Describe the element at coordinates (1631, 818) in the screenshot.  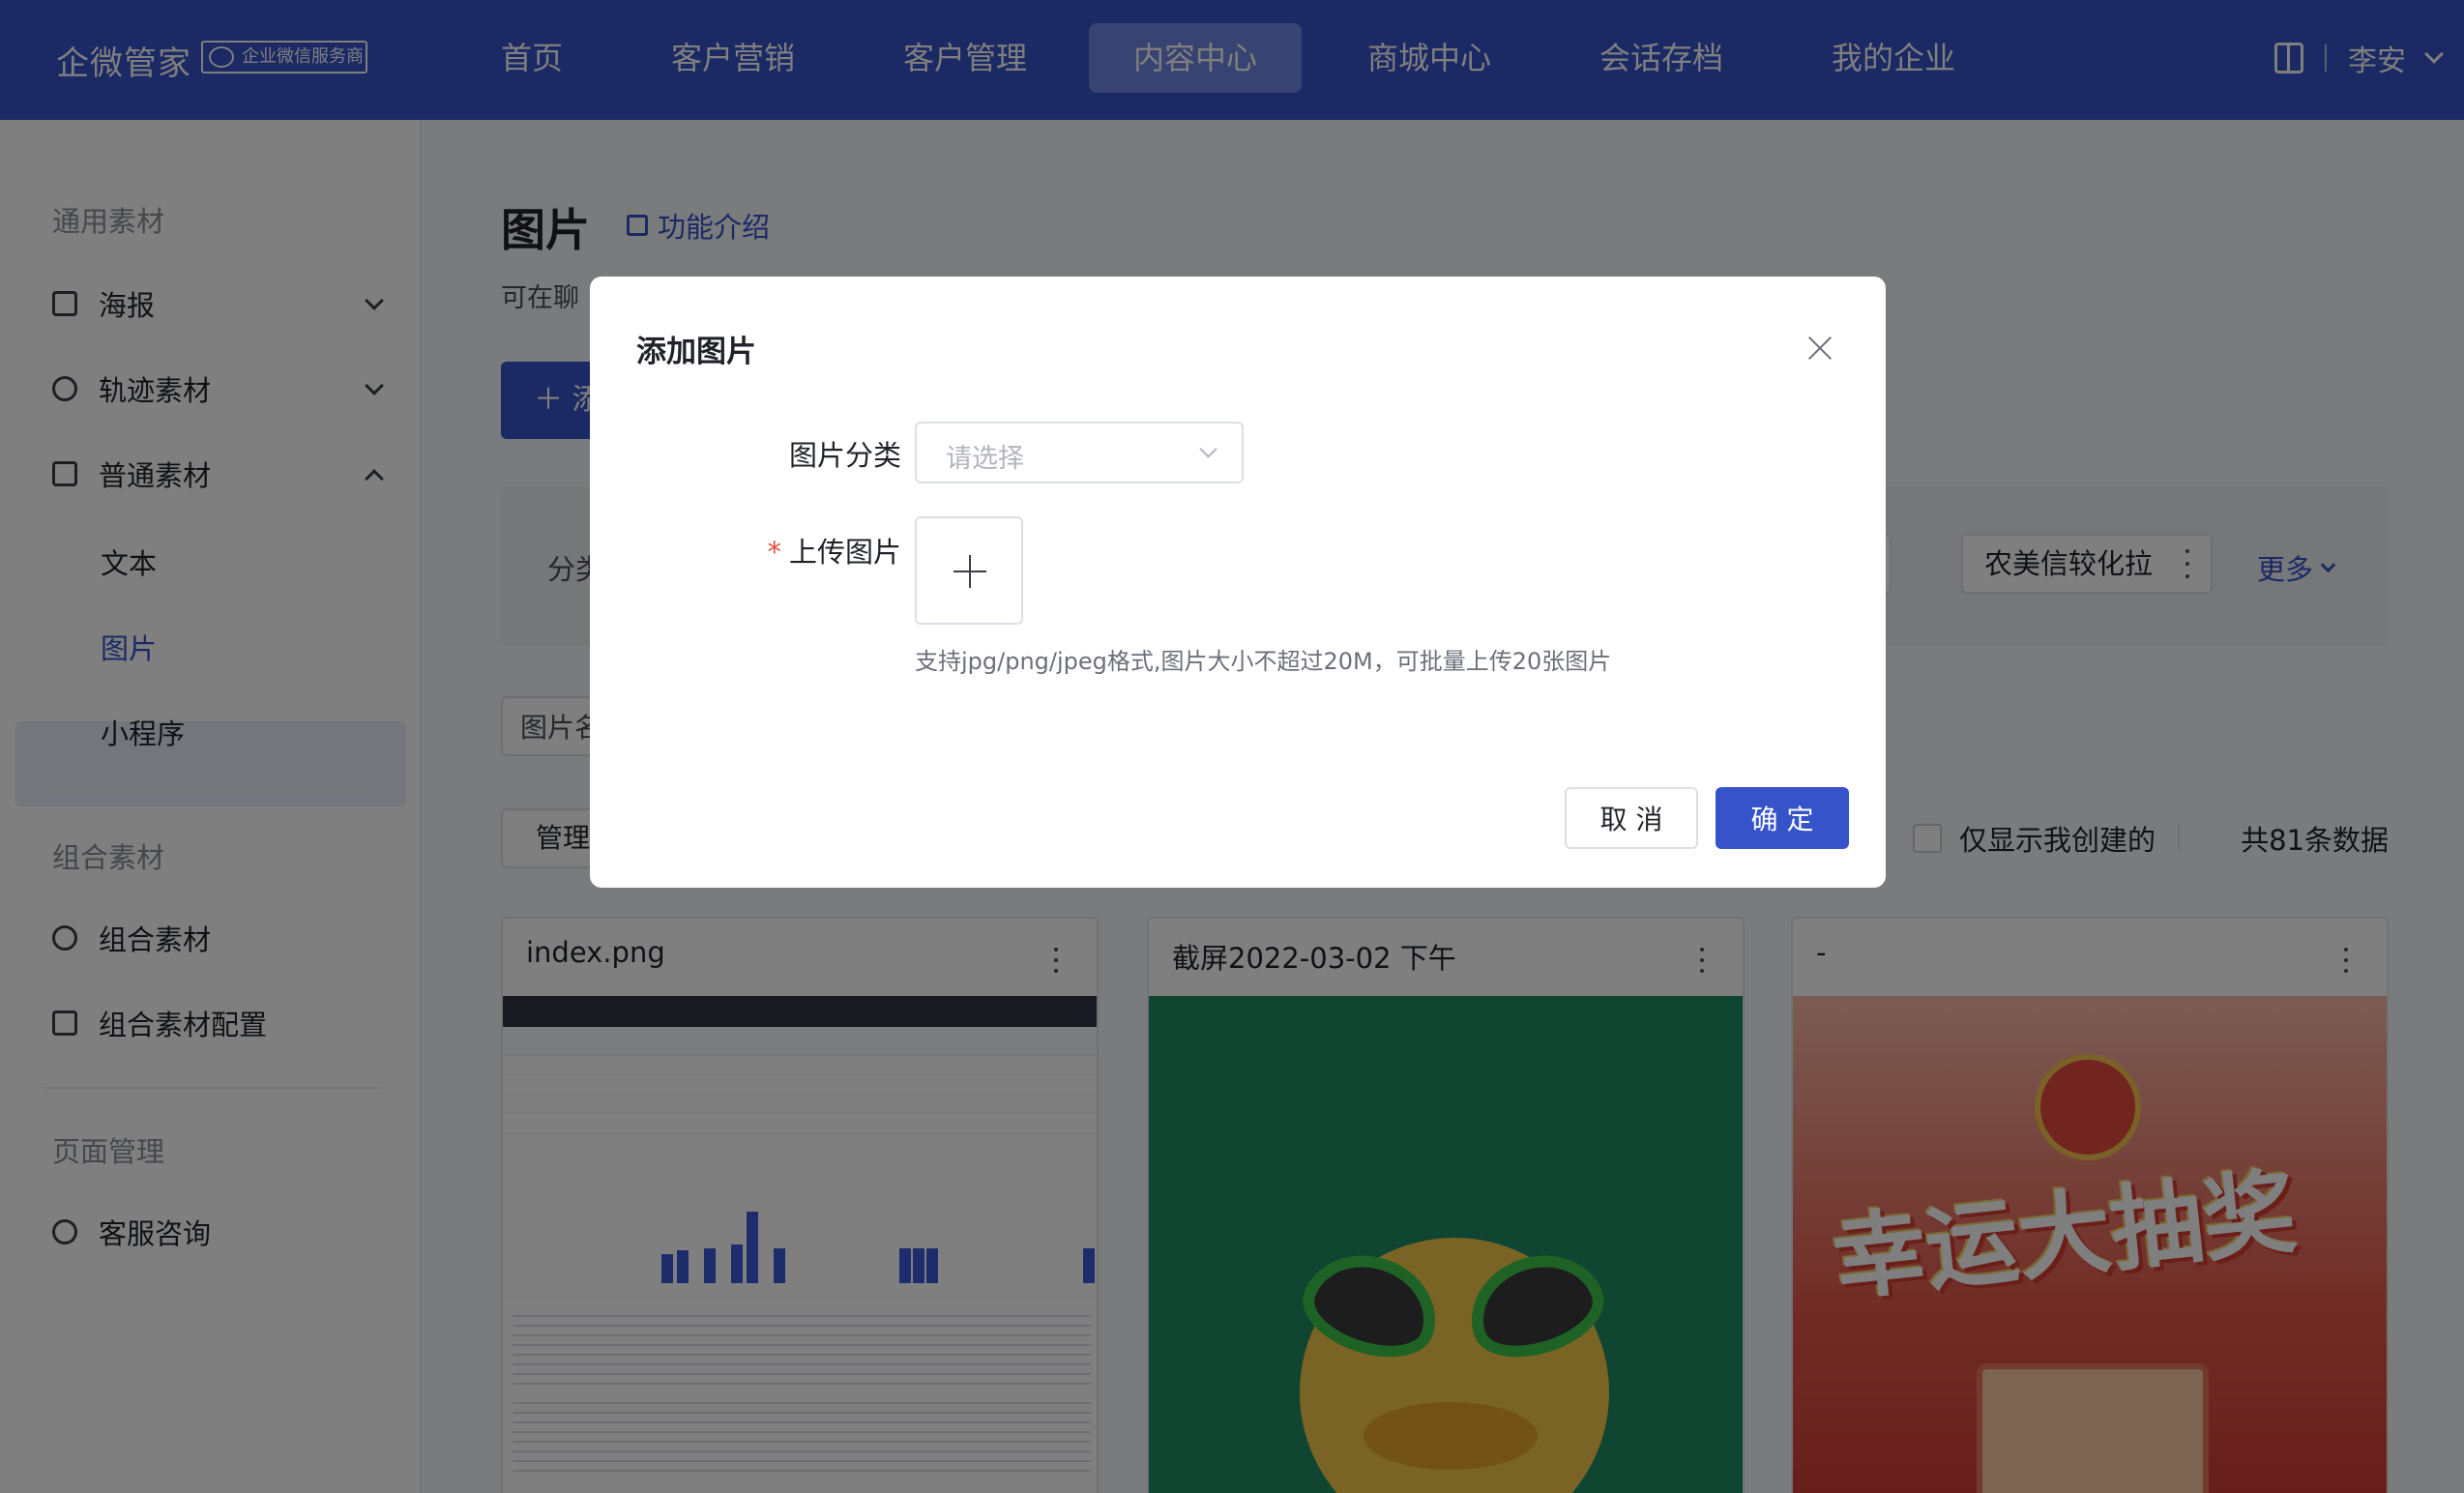
I see `cancel-button: 取 消` at that location.